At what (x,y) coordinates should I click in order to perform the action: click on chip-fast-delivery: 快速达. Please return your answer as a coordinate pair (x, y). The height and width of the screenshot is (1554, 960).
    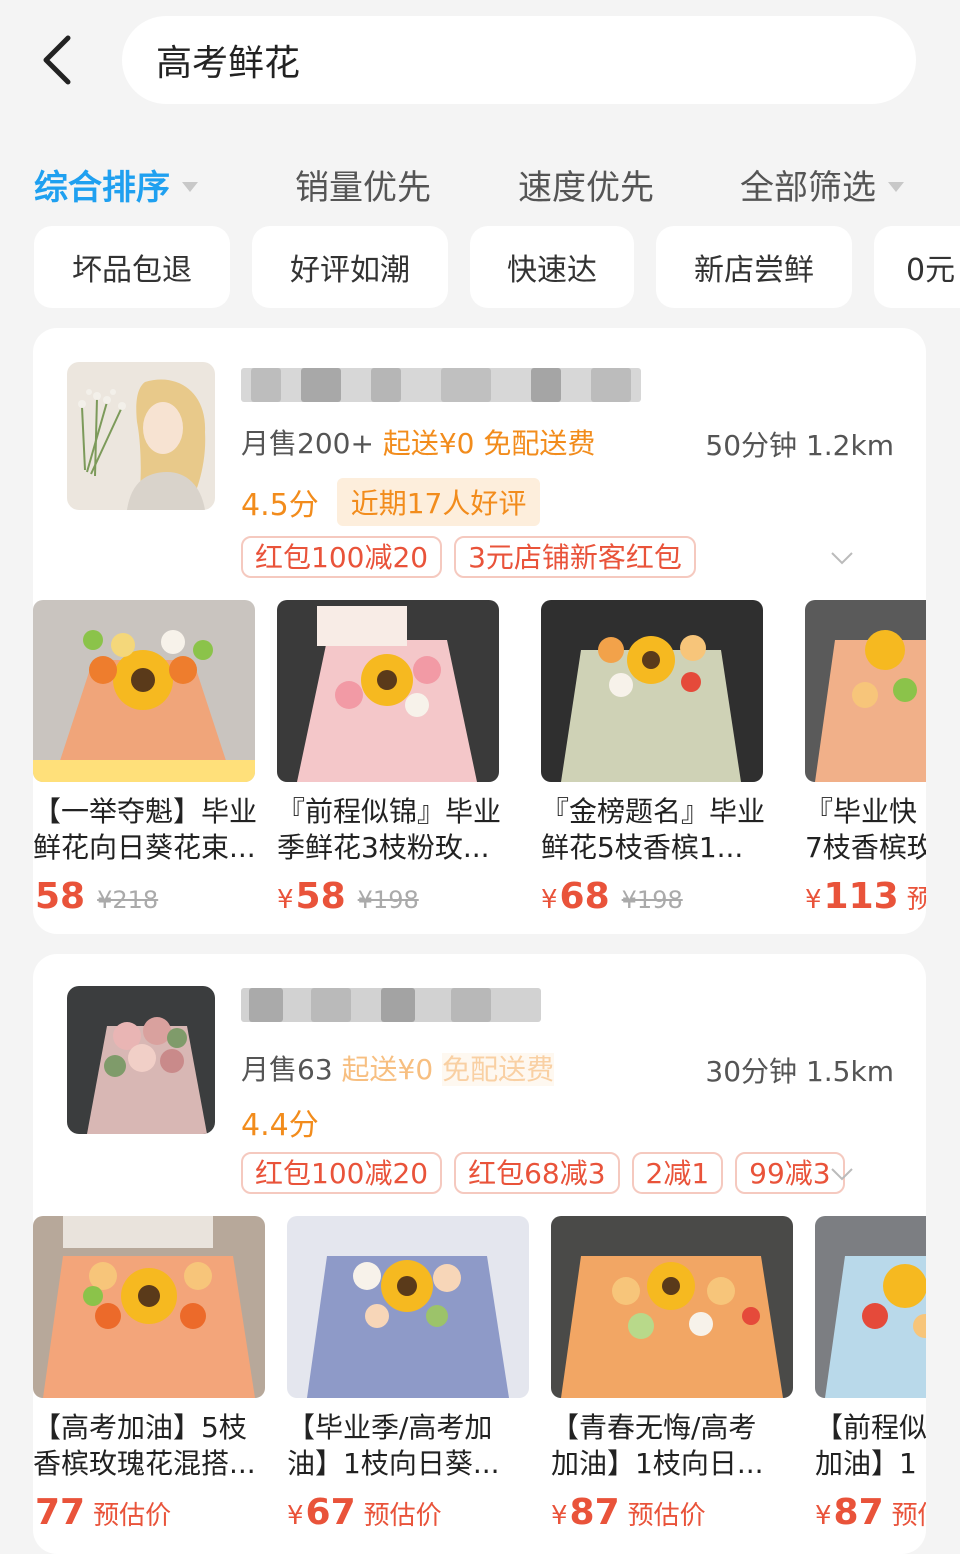
    Looking at the image, I should click on (552, 267).